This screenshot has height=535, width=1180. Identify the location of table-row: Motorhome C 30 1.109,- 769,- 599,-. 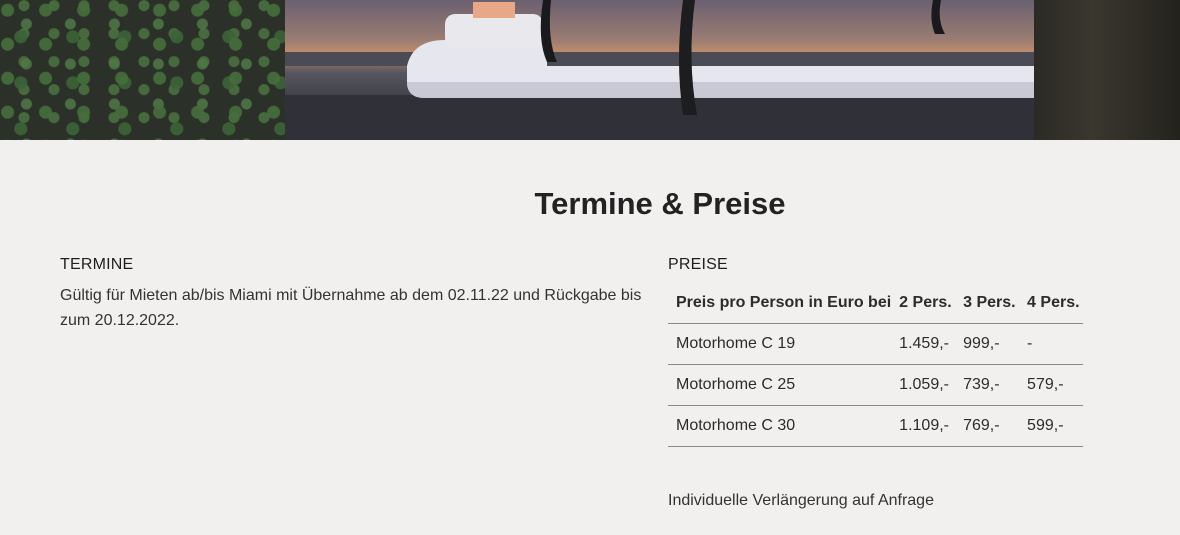
(875, 426).